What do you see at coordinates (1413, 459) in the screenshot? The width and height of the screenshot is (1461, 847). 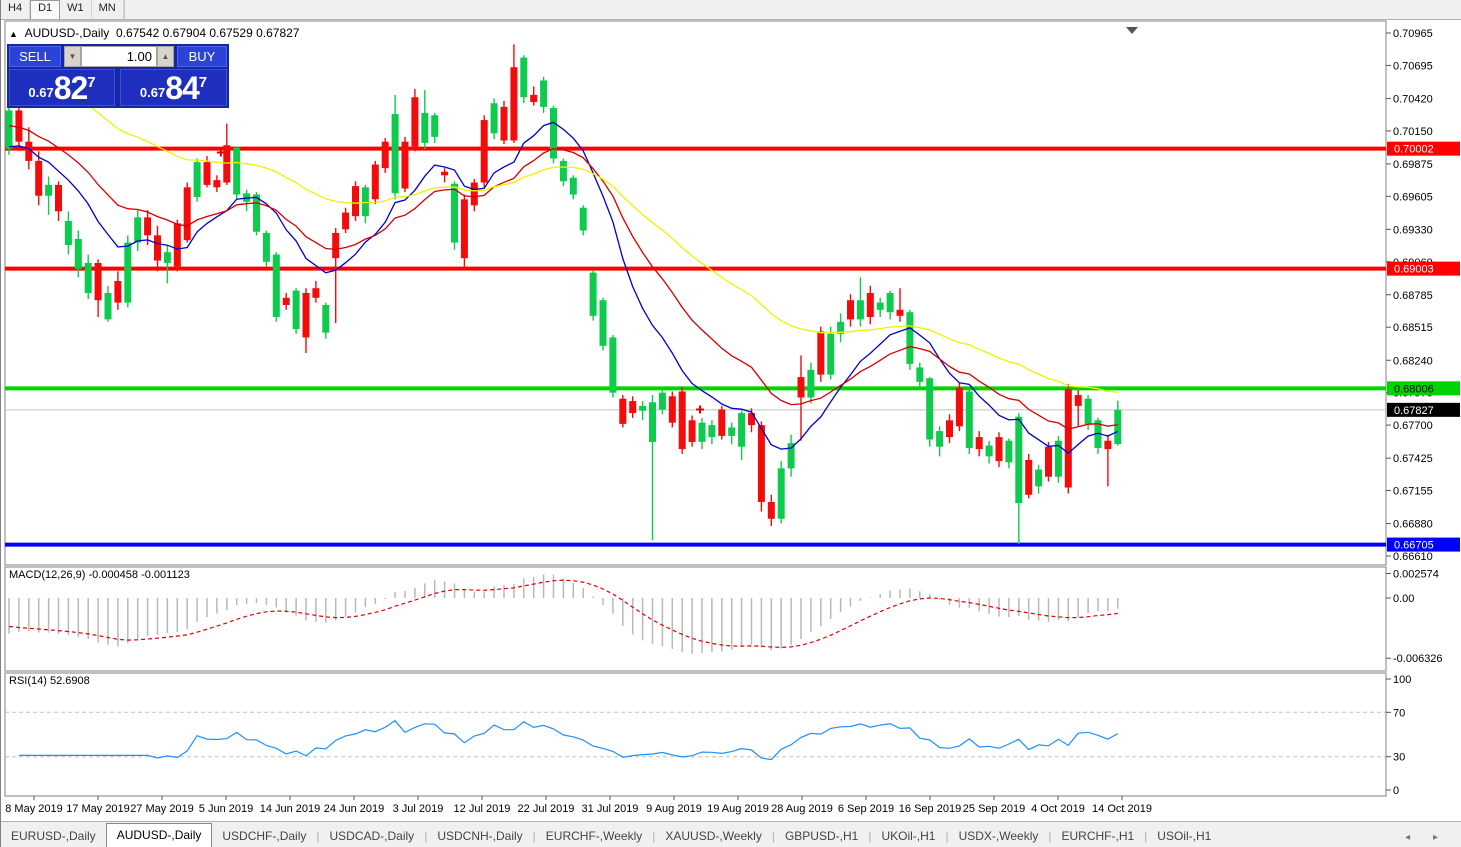 I see `svg-text: 0.67425` at bounding box center [1413, 459].